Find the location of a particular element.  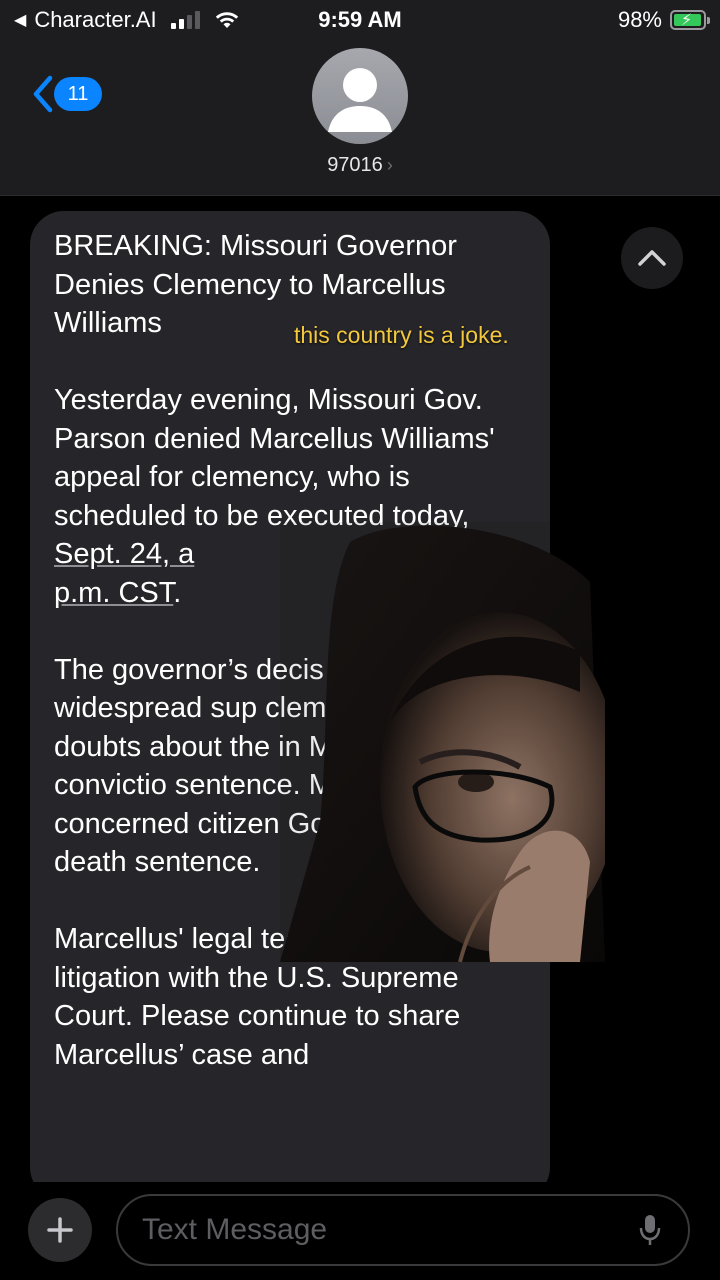

chevron-right-icon: › is located at coordinates (389, 165).